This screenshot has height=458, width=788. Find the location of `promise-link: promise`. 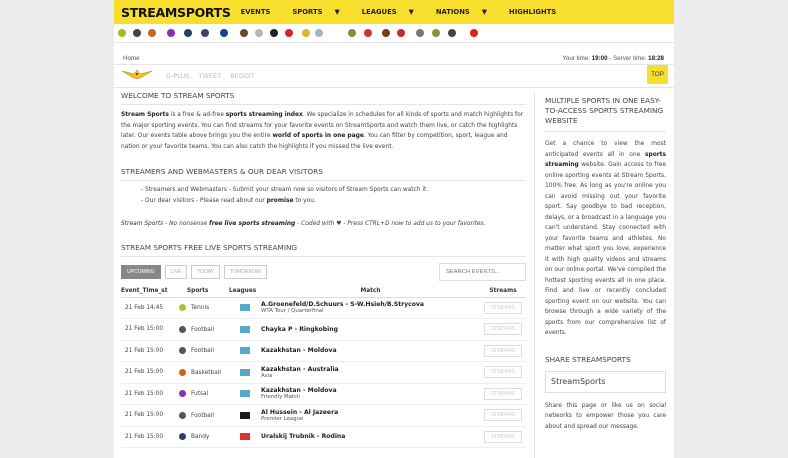

promise-link: promise is located at coordinates (280, 201).